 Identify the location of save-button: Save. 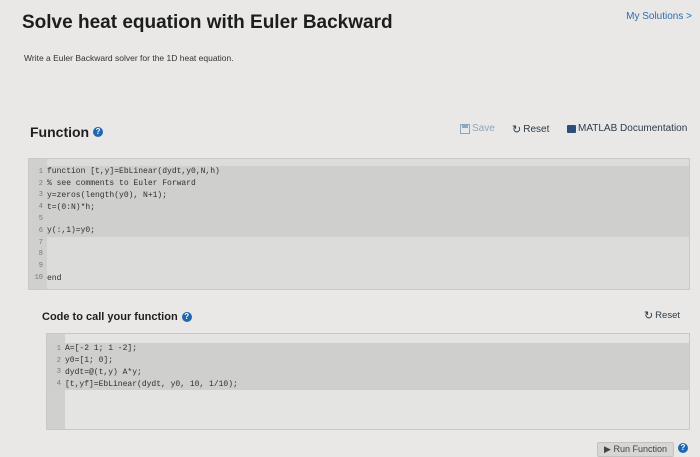
(477, 128).